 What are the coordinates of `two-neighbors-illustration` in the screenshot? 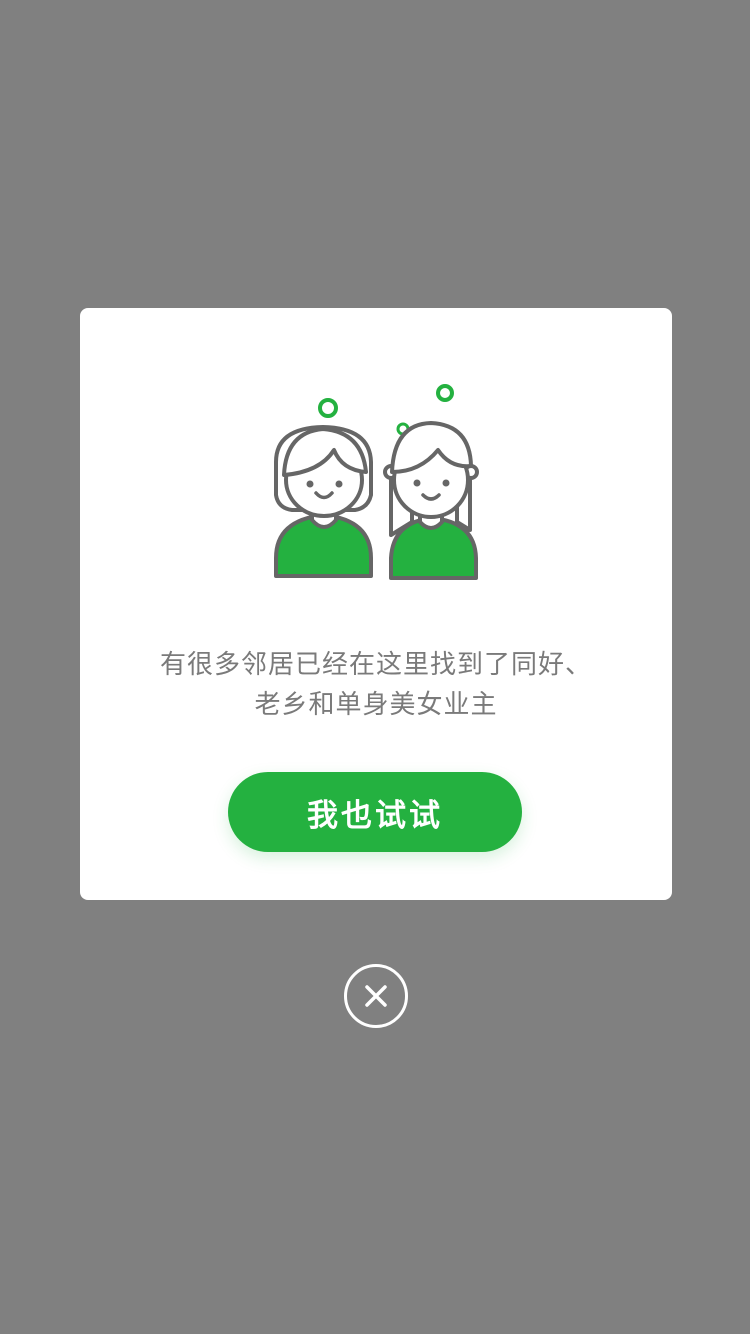 It's located at (375, 485).